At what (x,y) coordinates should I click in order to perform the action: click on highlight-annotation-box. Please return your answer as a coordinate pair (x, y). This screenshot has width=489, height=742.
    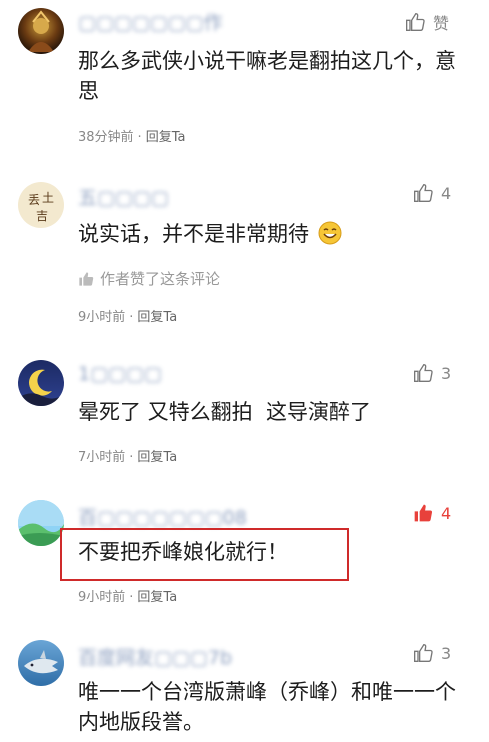
    Looking at the image, I should click on (204, 554).